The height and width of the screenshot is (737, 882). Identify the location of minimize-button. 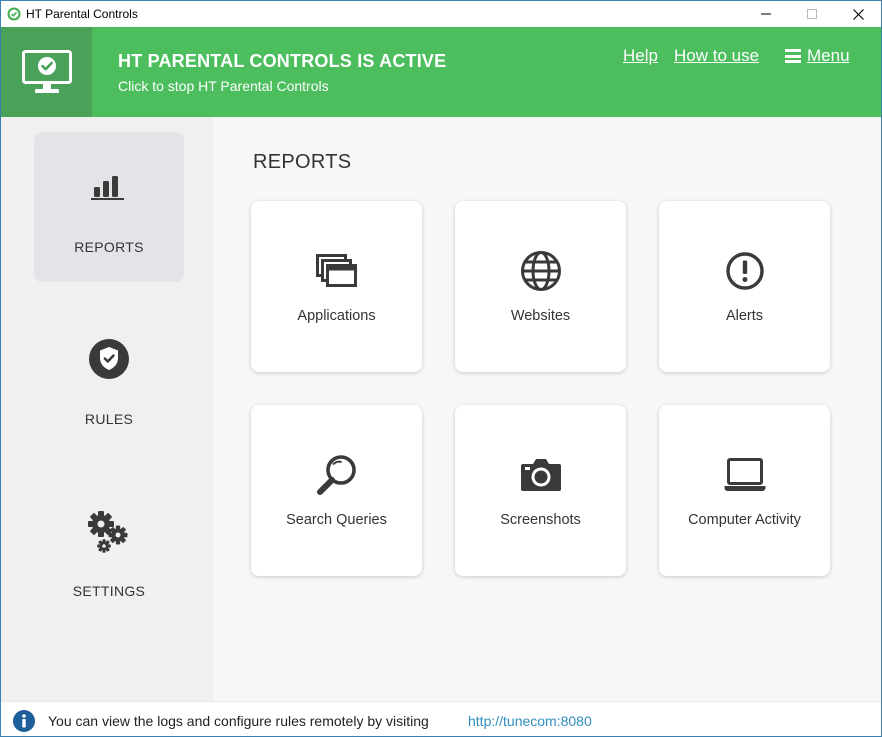
(766, 14).